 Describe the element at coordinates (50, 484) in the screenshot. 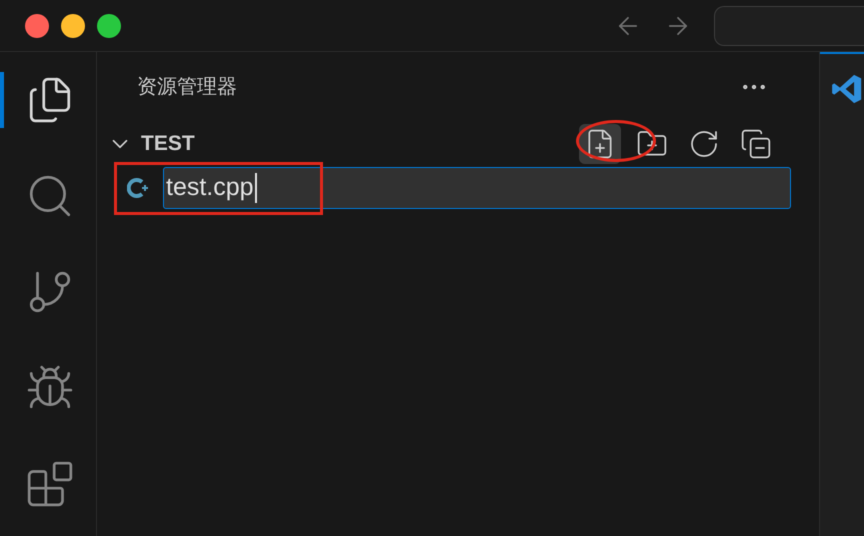

I see `blocks-icon` at that location.